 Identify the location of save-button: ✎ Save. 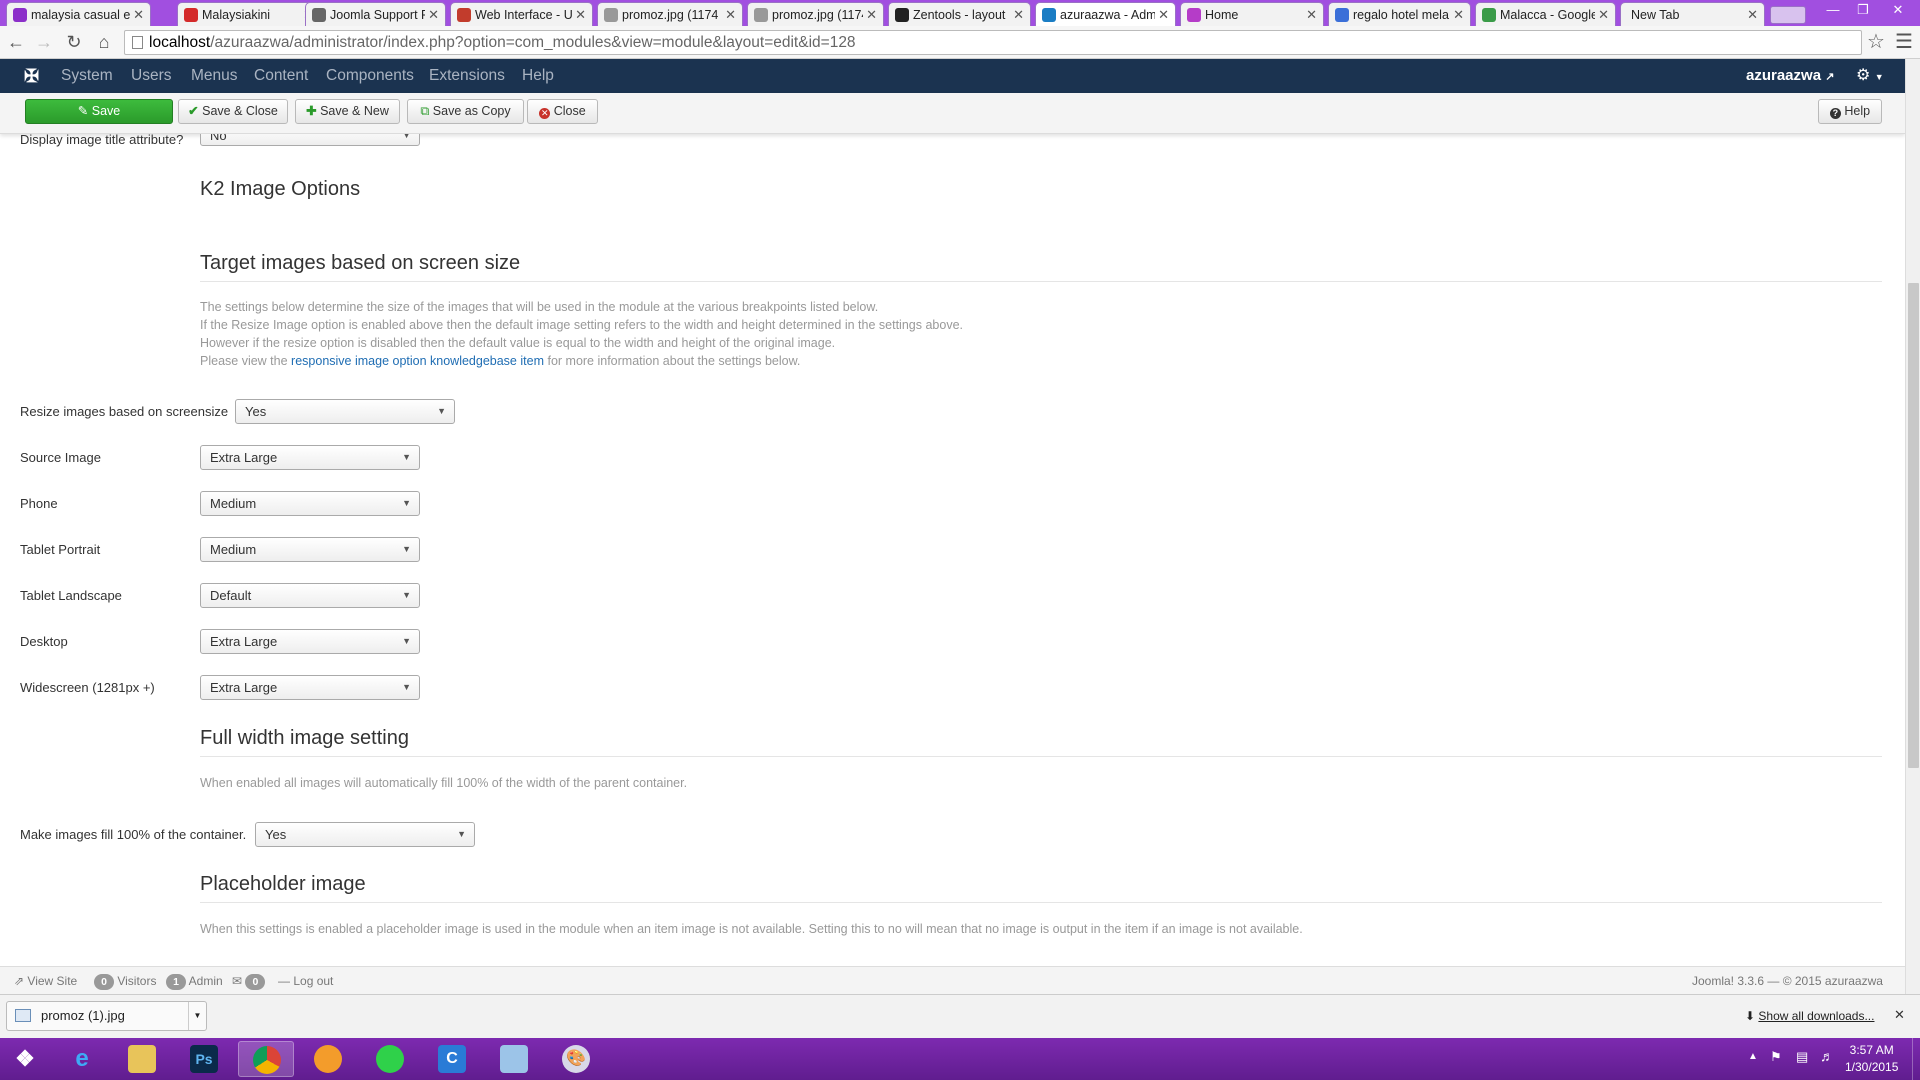
(99, 111).